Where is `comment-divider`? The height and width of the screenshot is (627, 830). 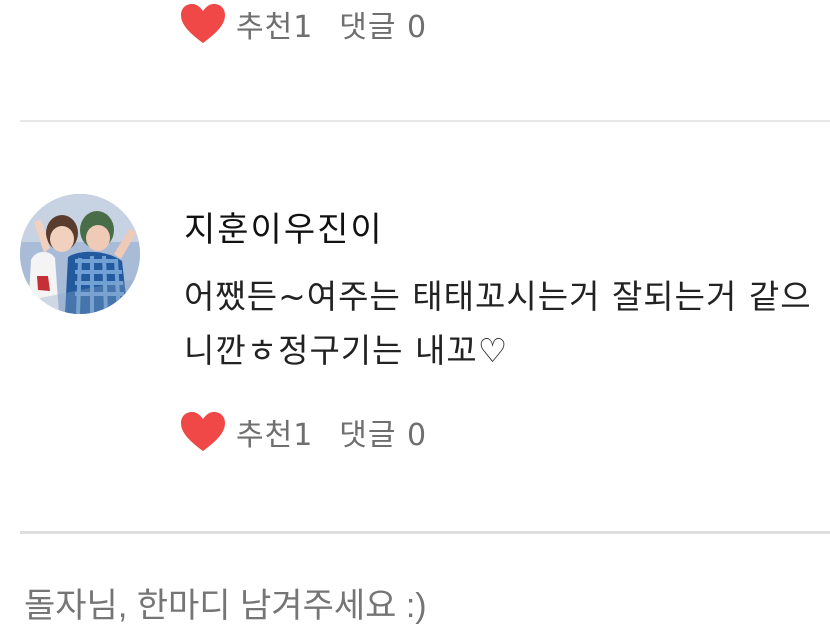 comment-divider is located at coordinates (425, 121).